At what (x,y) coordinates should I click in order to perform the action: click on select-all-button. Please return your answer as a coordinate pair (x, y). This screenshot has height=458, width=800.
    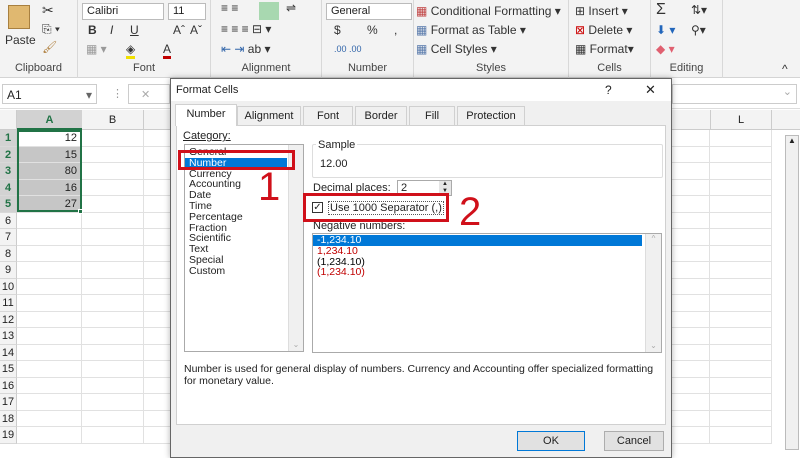
    Looking at the image, I should click on (8, 120).